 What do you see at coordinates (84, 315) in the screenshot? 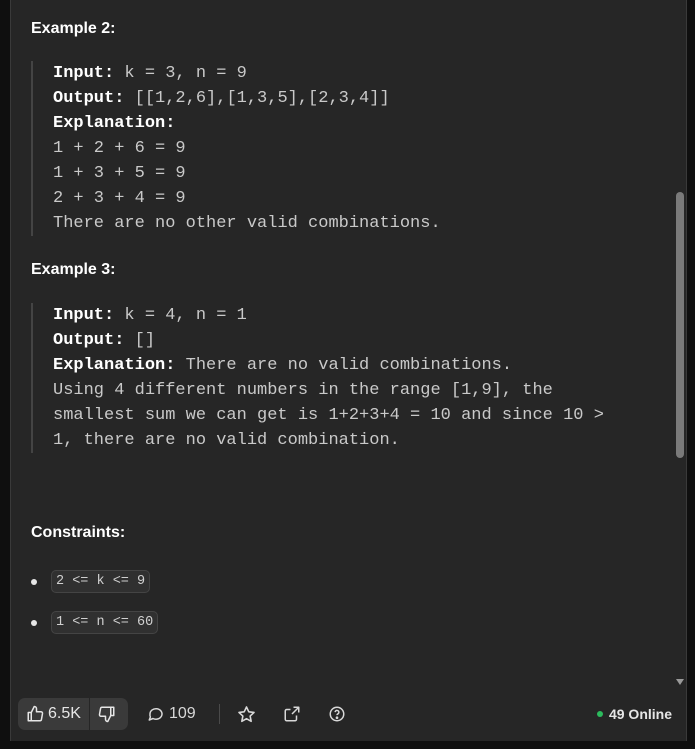
I see `example-3-input-label: Input:` at bounding box center [84, 315].